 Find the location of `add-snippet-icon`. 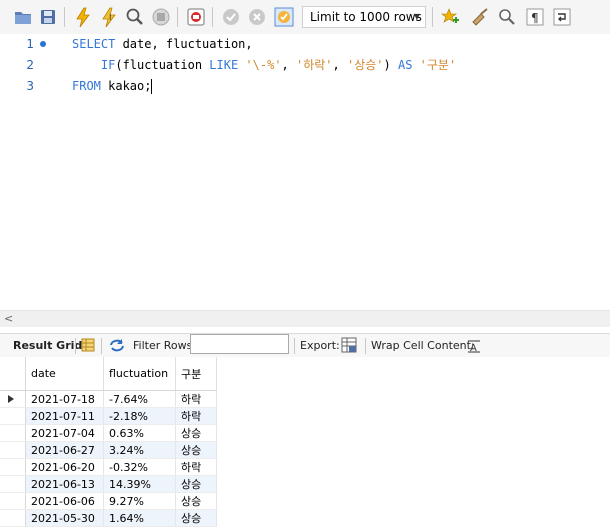

add-snippet-icon is located at coordinates (450, 17).